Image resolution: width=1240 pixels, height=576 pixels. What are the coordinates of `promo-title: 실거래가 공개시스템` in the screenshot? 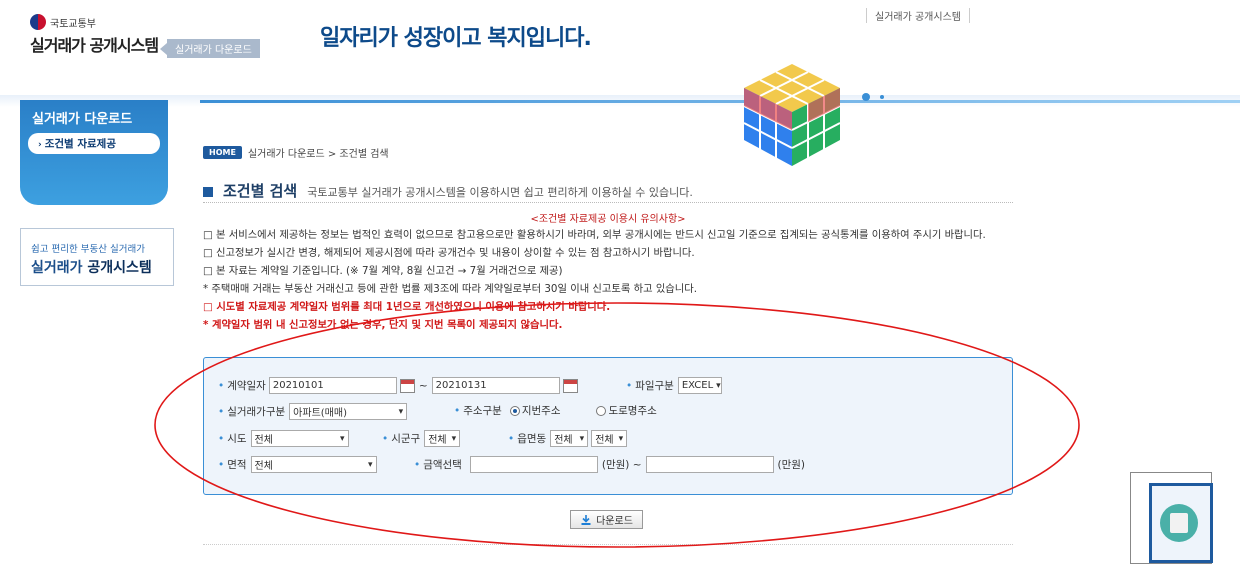 It's located at (97, 267).